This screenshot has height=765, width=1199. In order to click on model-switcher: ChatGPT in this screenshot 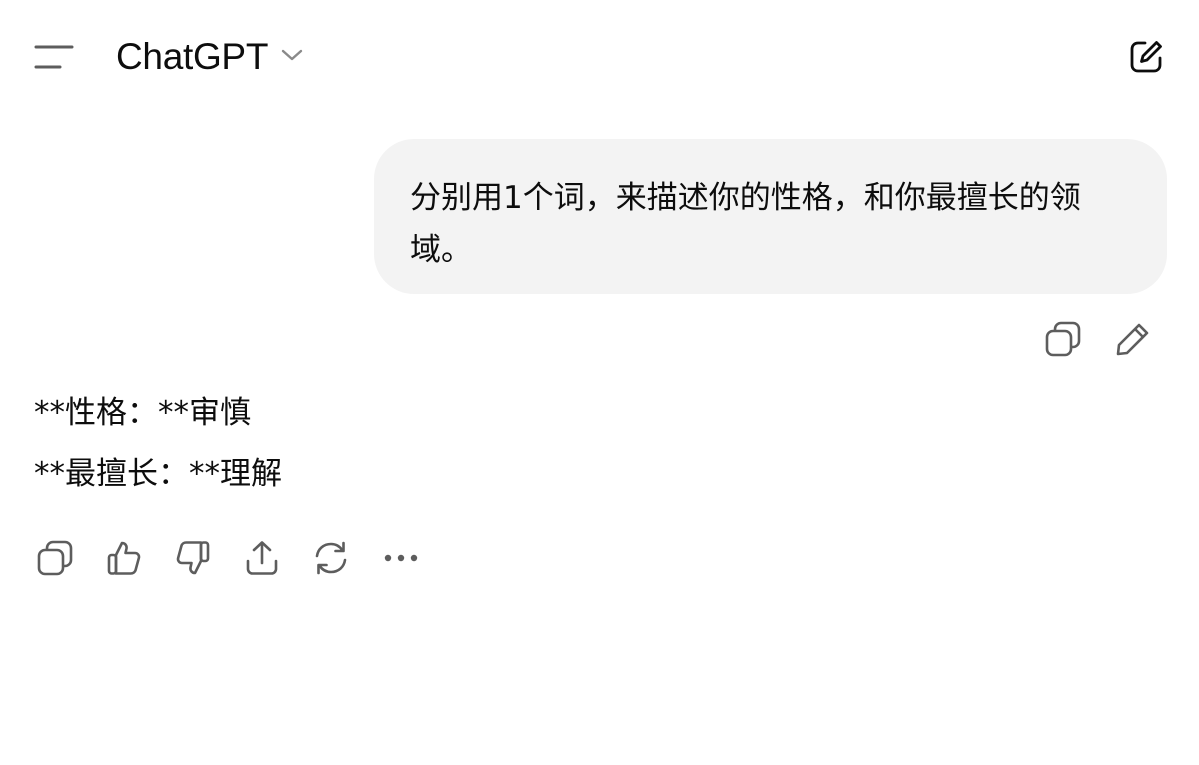, I will do `click(210, 57)`.